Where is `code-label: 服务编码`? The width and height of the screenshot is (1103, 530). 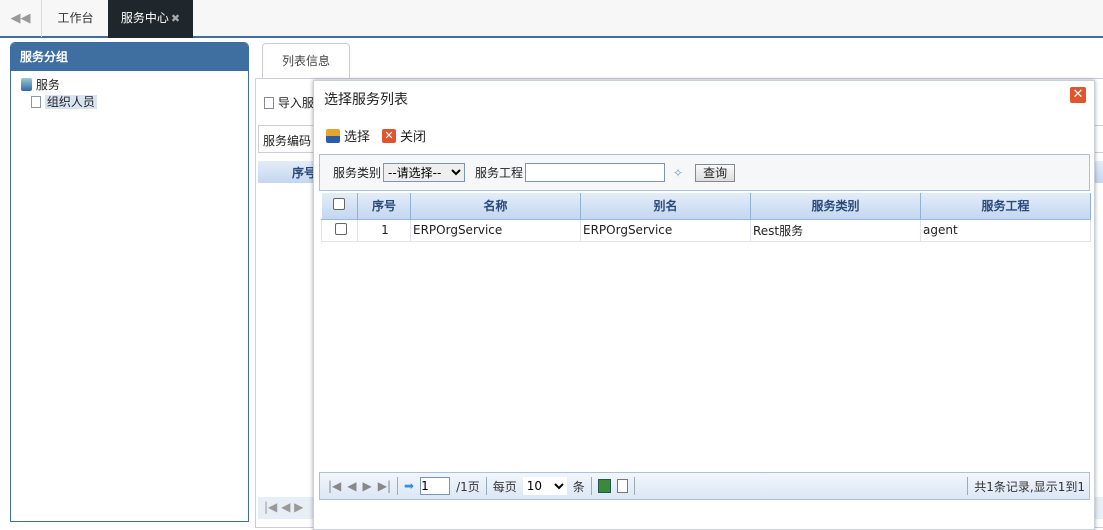 code-label: 服务编码 is located at coordinates (287, 141).